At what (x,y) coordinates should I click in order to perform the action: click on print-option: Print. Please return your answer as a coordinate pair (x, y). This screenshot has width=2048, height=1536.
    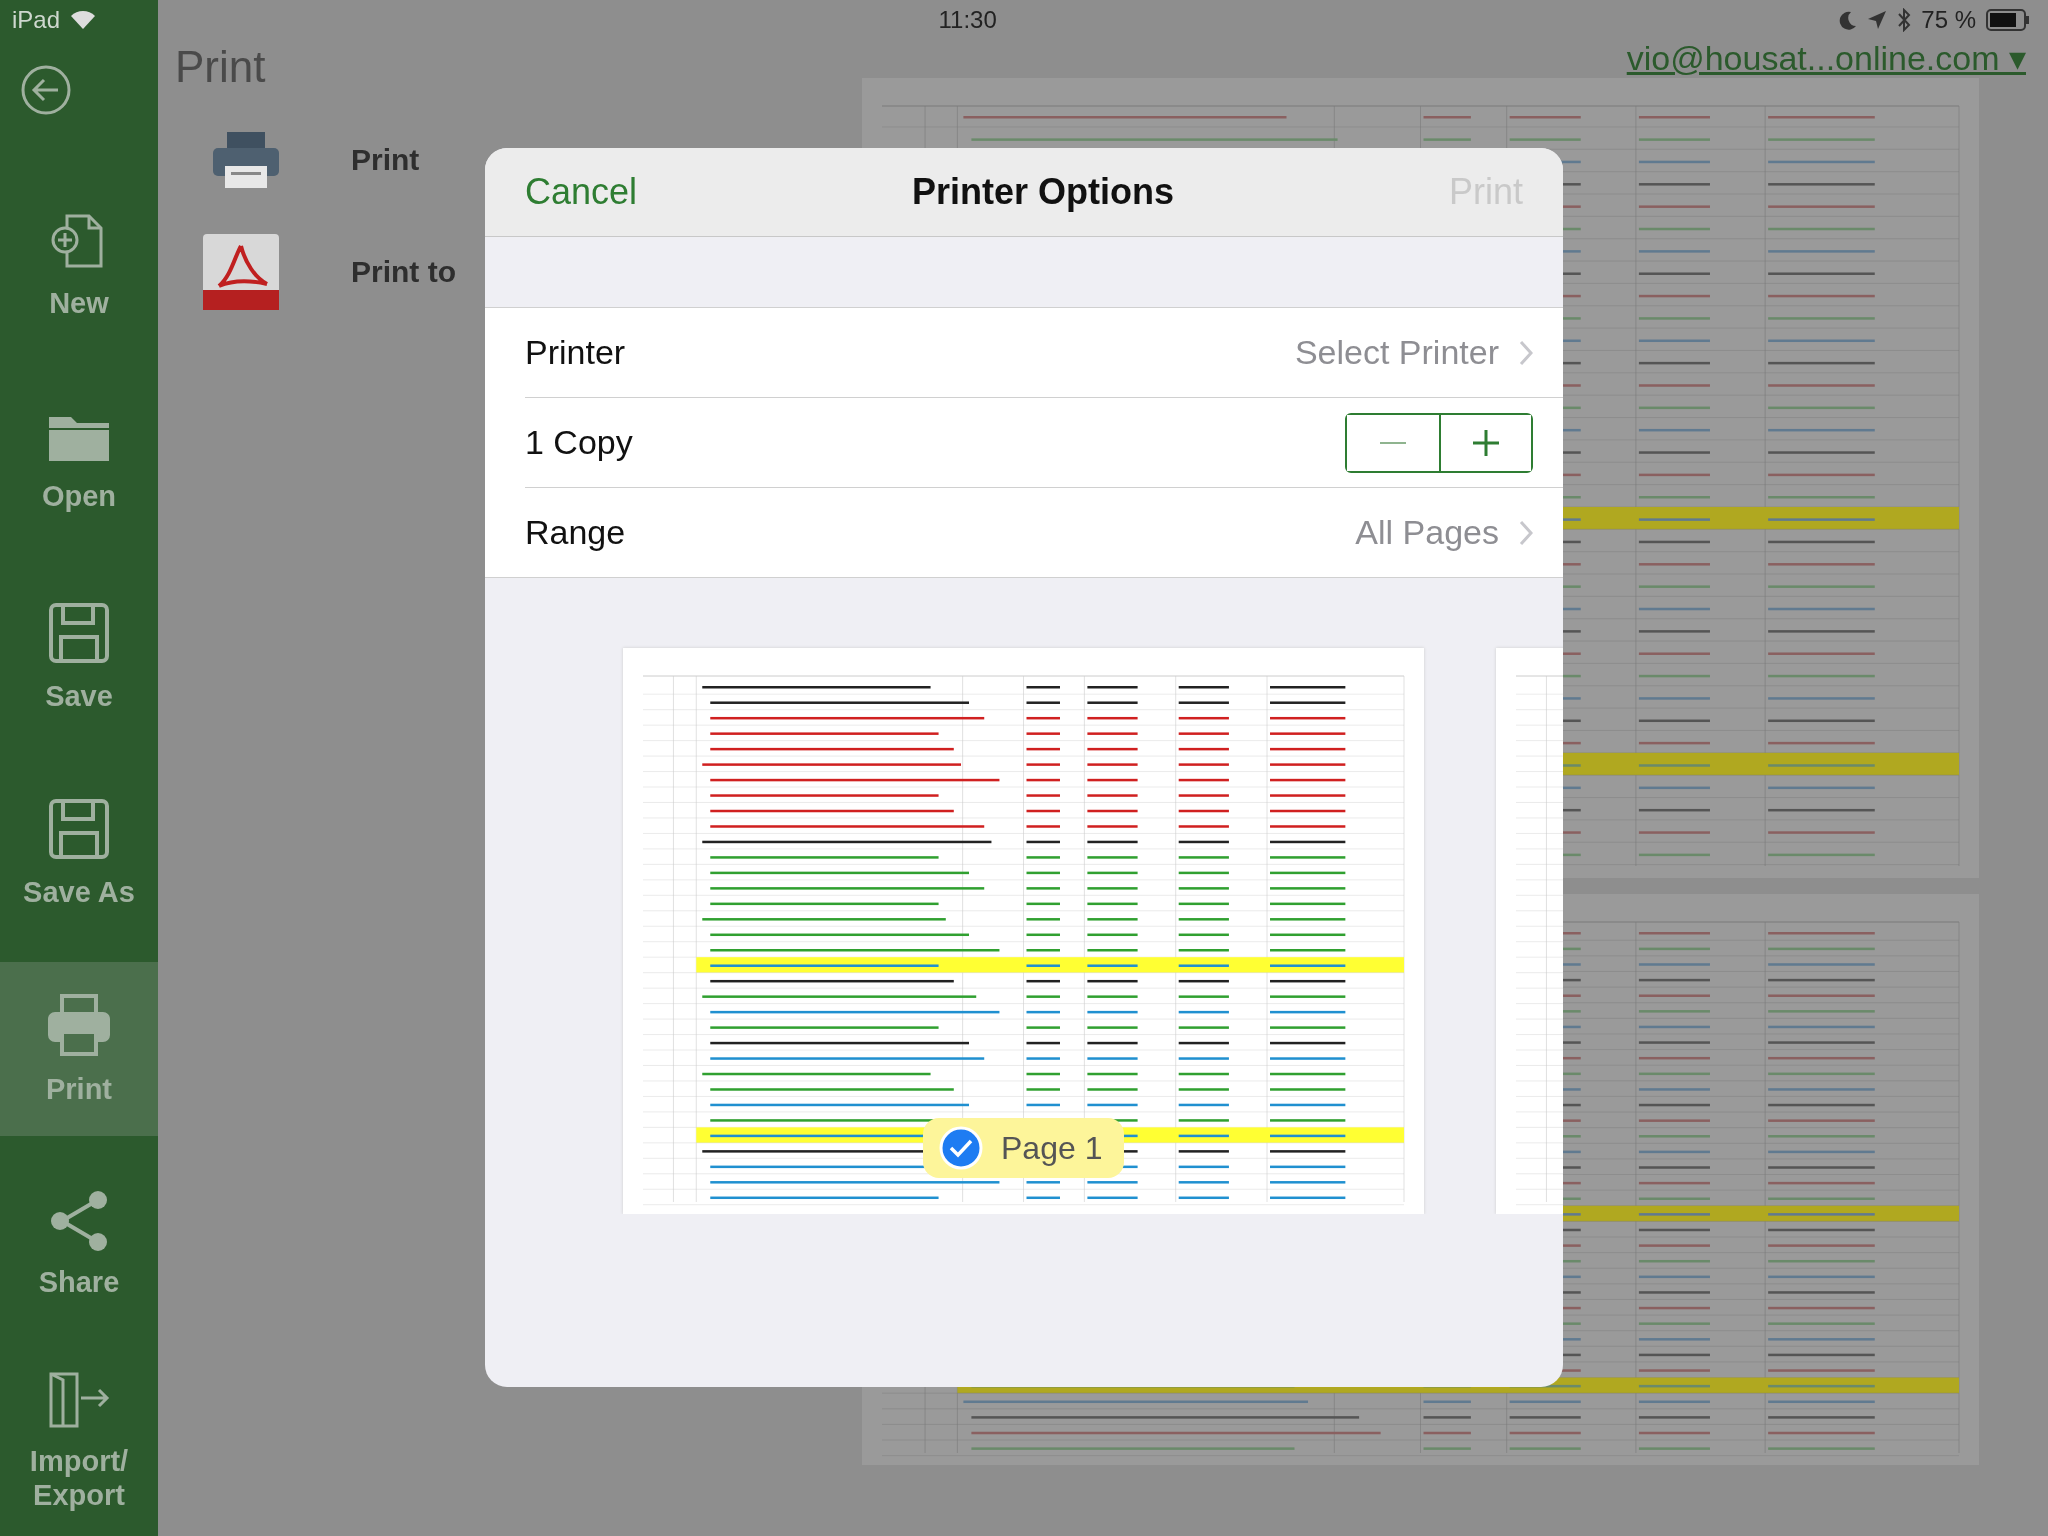
    Looking at the image, I should click on (385, 160).